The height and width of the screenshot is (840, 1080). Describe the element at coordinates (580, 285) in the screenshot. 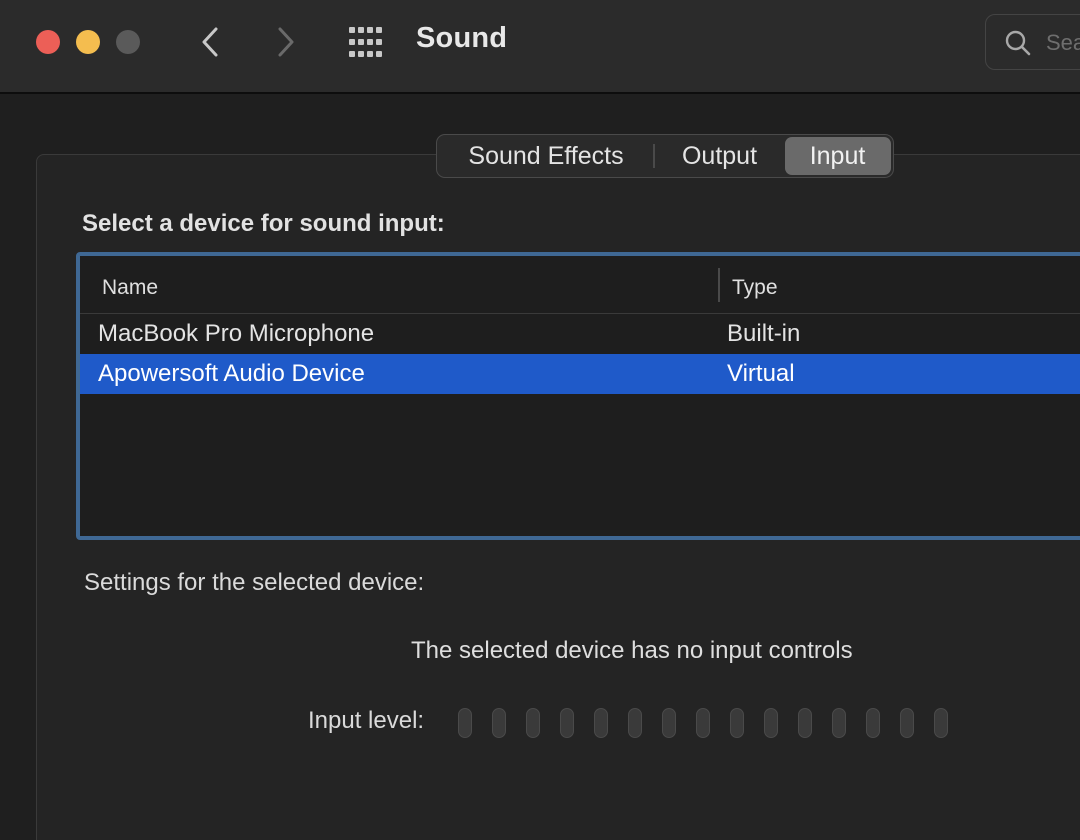

I see `table-header: Name Type` at that location.